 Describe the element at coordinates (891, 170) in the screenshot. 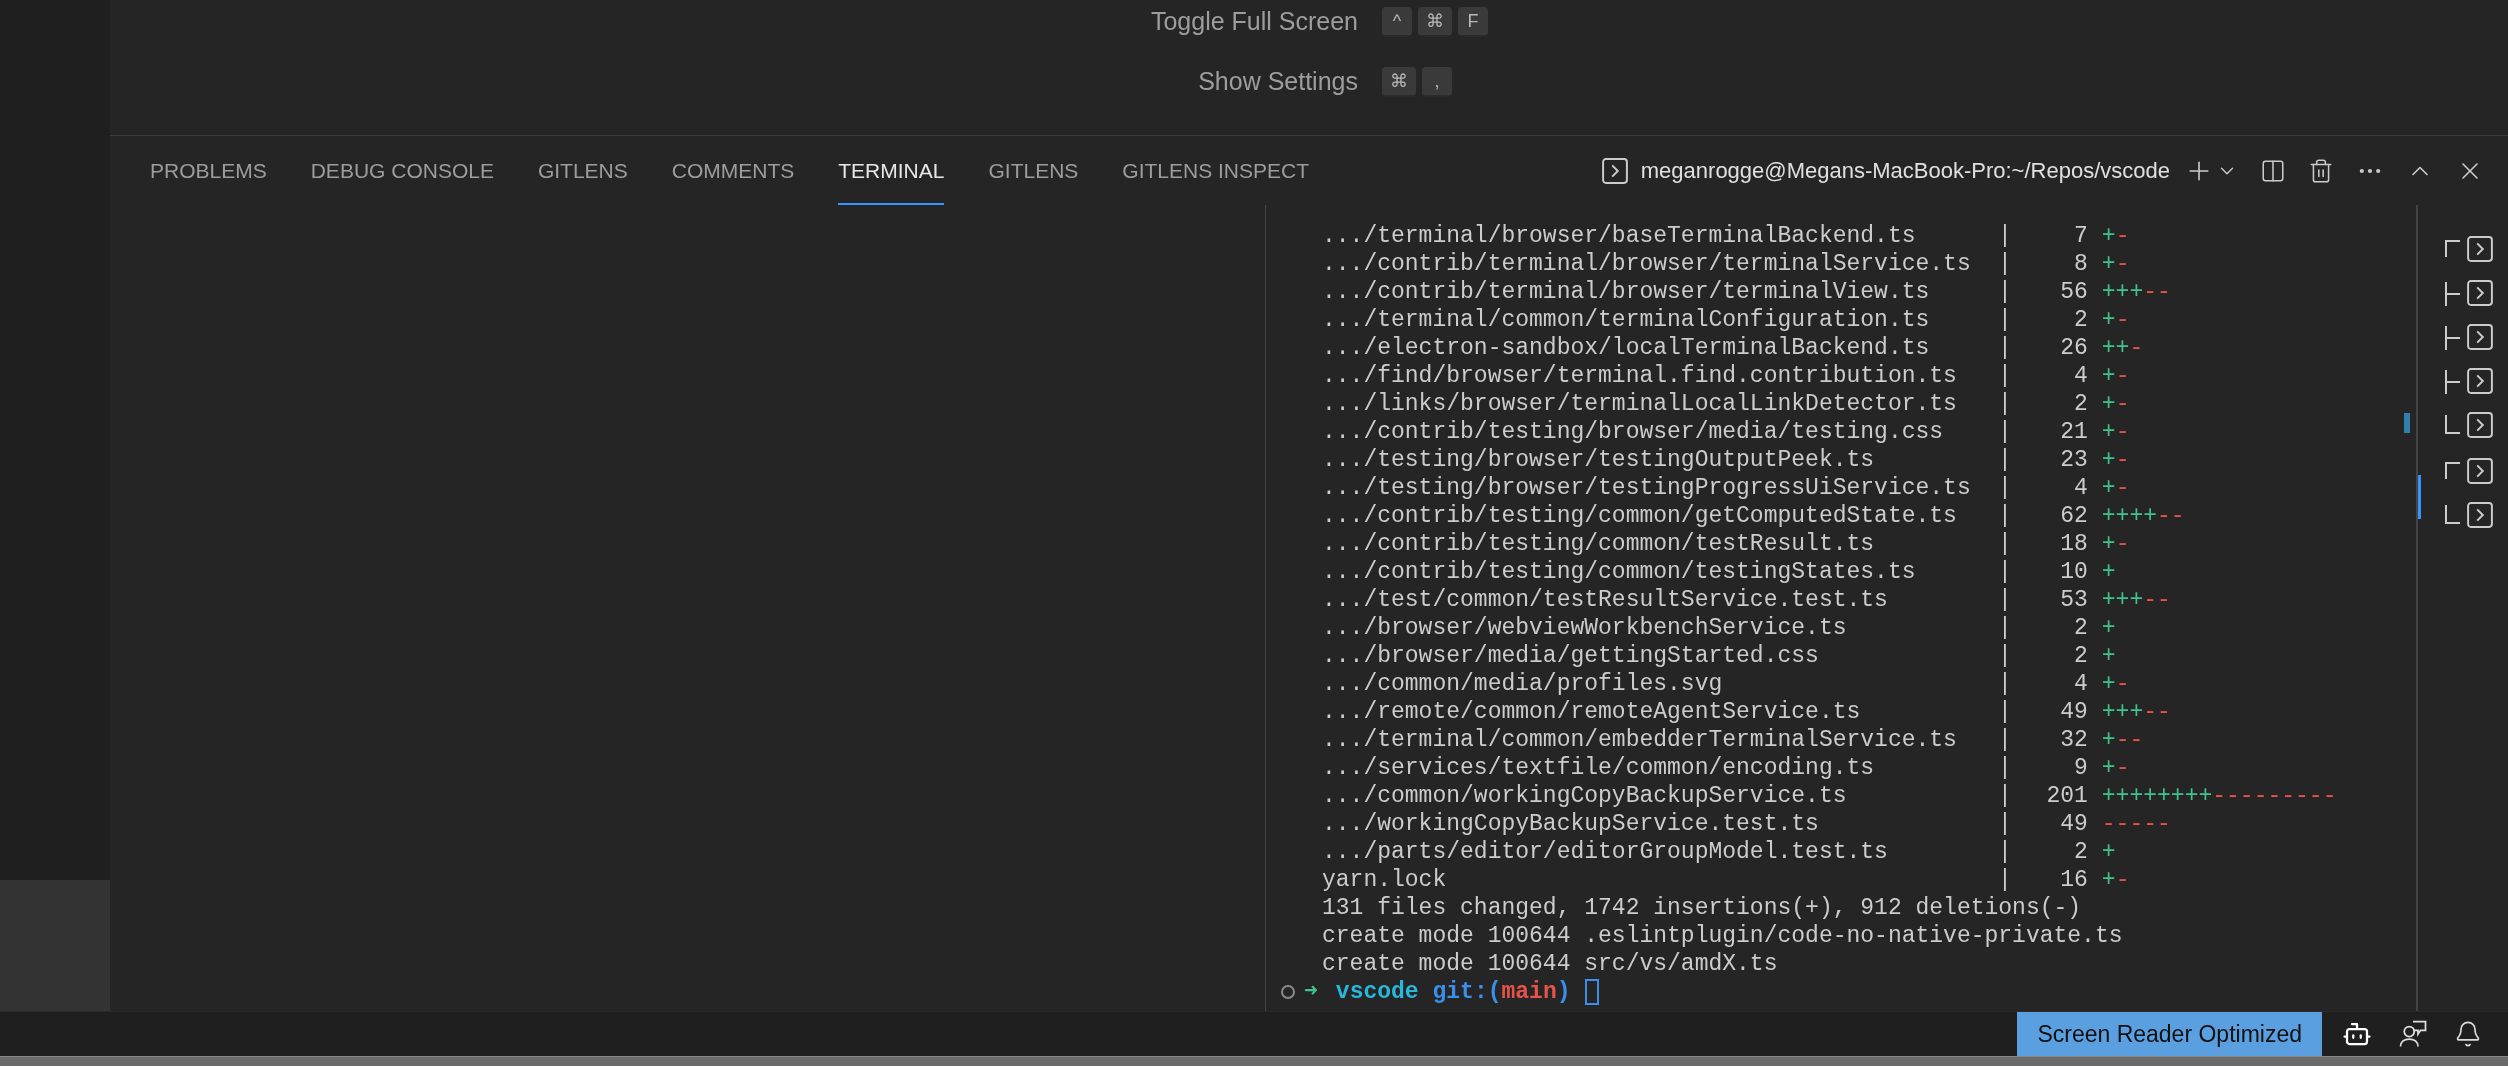

I see `panel-tab: TERMINAL` at that location.